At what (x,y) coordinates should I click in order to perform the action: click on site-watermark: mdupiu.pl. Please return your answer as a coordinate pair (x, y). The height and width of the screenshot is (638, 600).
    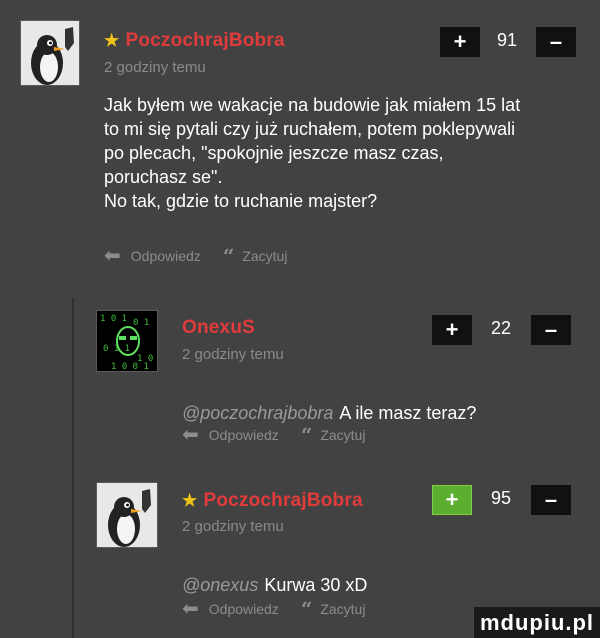
    Looking at the image, I should click on (537, 622).